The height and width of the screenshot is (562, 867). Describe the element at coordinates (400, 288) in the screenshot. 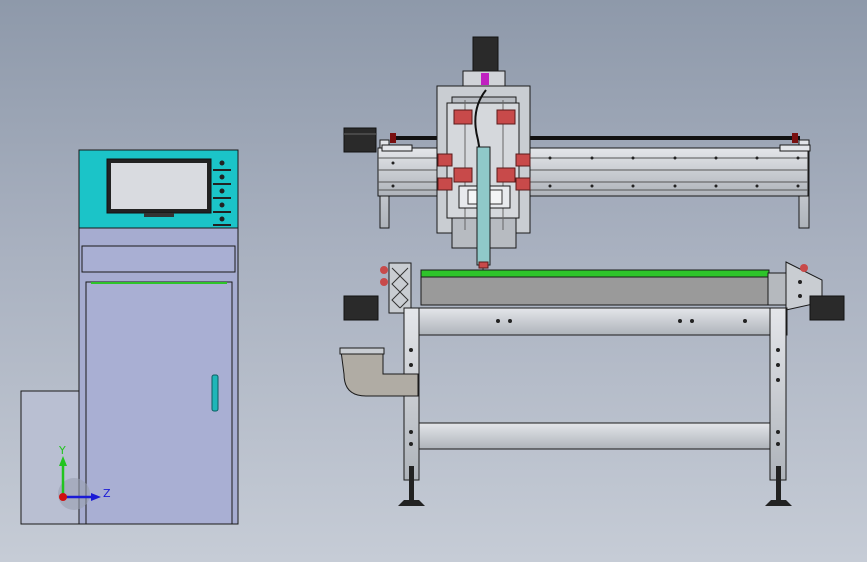

I see `cable-chain-left` at that location.